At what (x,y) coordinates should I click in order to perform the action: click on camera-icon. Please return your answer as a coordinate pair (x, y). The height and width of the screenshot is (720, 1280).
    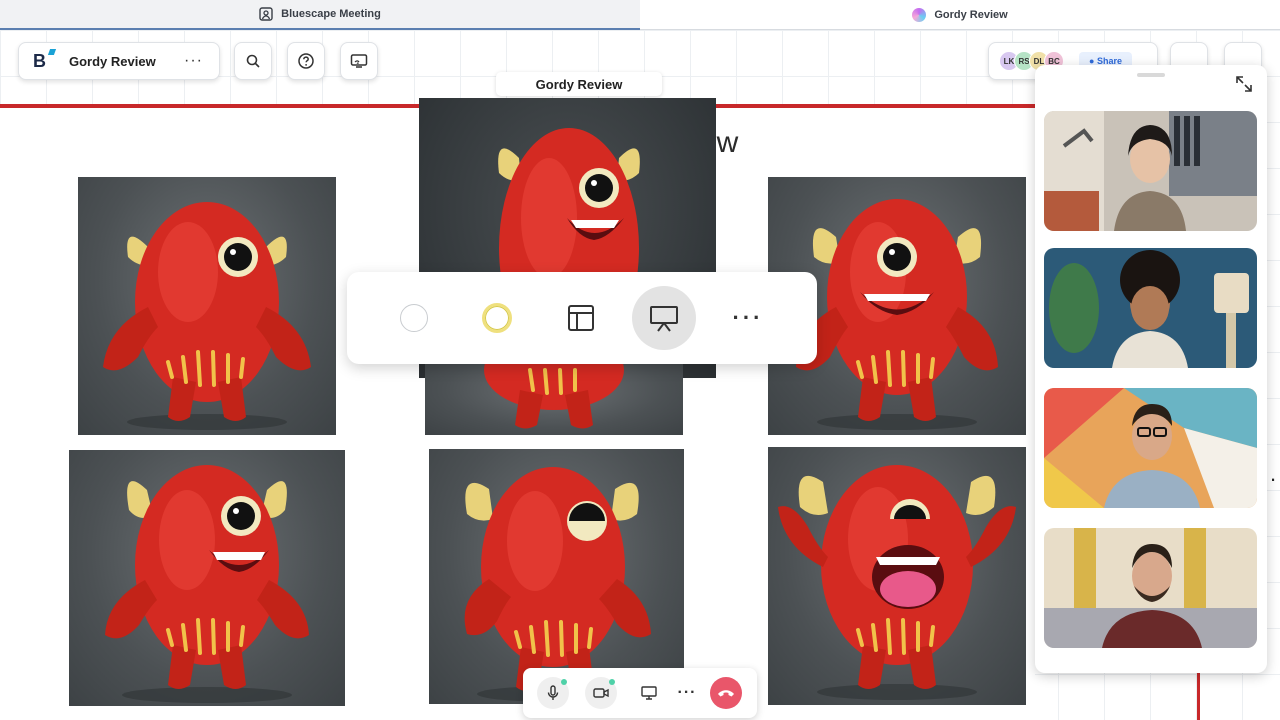
    Looking at the image, I should click on (601, 693).